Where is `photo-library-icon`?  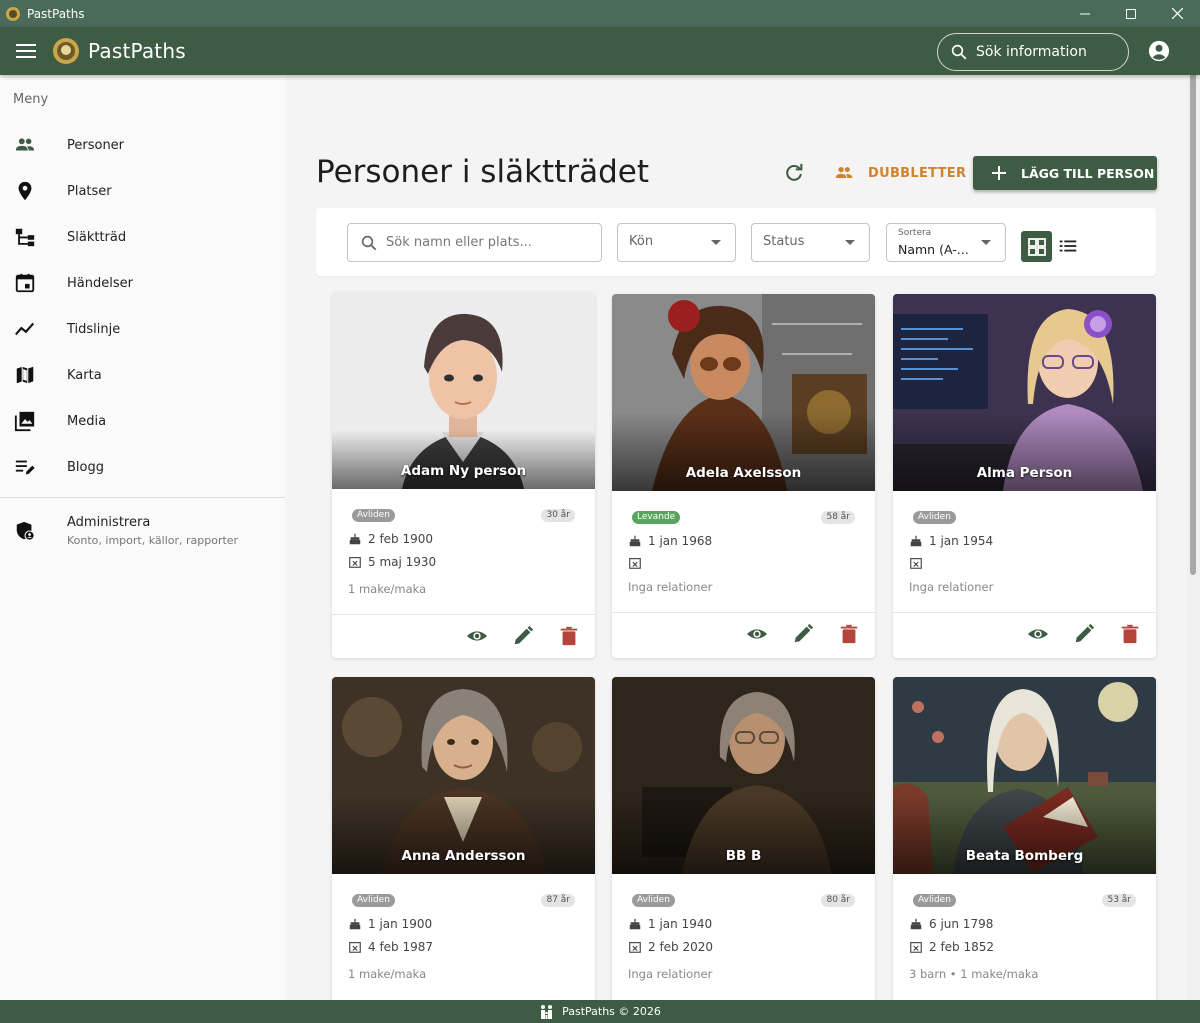
photo-library-icon is located at coordinates (24, 421).